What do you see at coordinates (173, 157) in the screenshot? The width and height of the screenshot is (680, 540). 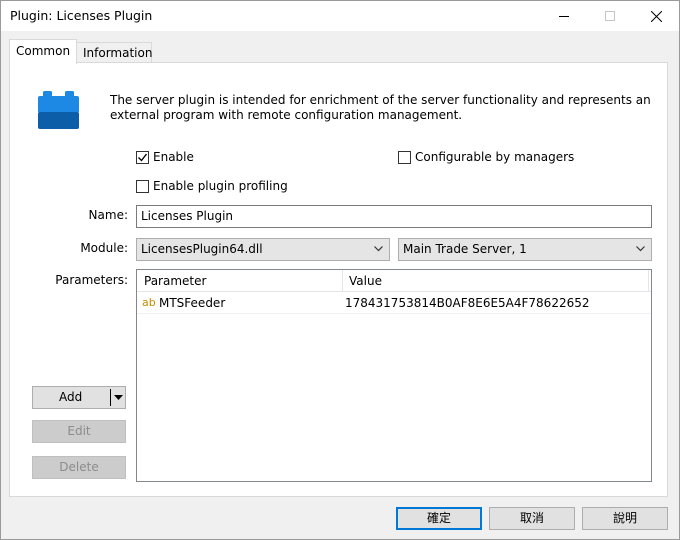 I see `enable-label: Enable` at bounding box center [173, 157].